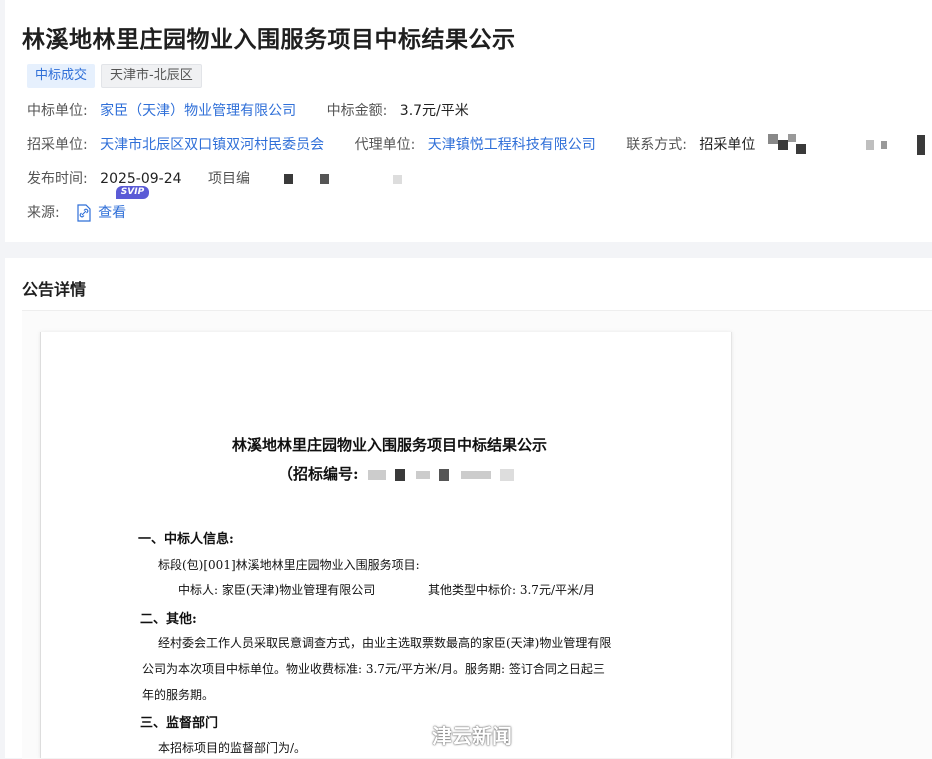 The image size is (932, 759). I want to click on project-no-label: 项目编, so click(229, 179).